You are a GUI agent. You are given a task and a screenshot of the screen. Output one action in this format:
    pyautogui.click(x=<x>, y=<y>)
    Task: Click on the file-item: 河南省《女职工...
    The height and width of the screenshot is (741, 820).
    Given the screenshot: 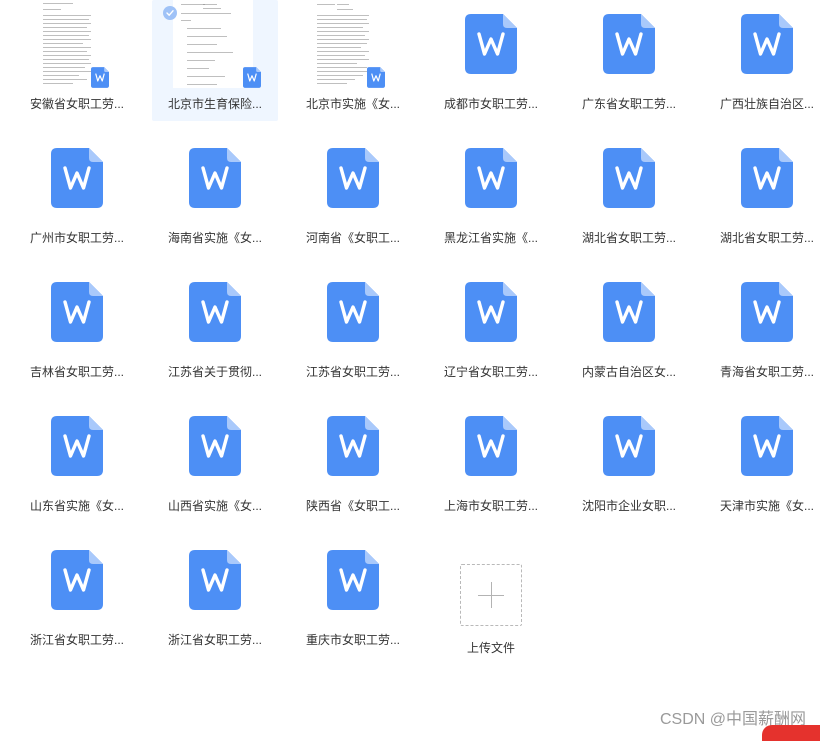 What is the action you would take?
    pyautogui.click(x=353, y=194)
    